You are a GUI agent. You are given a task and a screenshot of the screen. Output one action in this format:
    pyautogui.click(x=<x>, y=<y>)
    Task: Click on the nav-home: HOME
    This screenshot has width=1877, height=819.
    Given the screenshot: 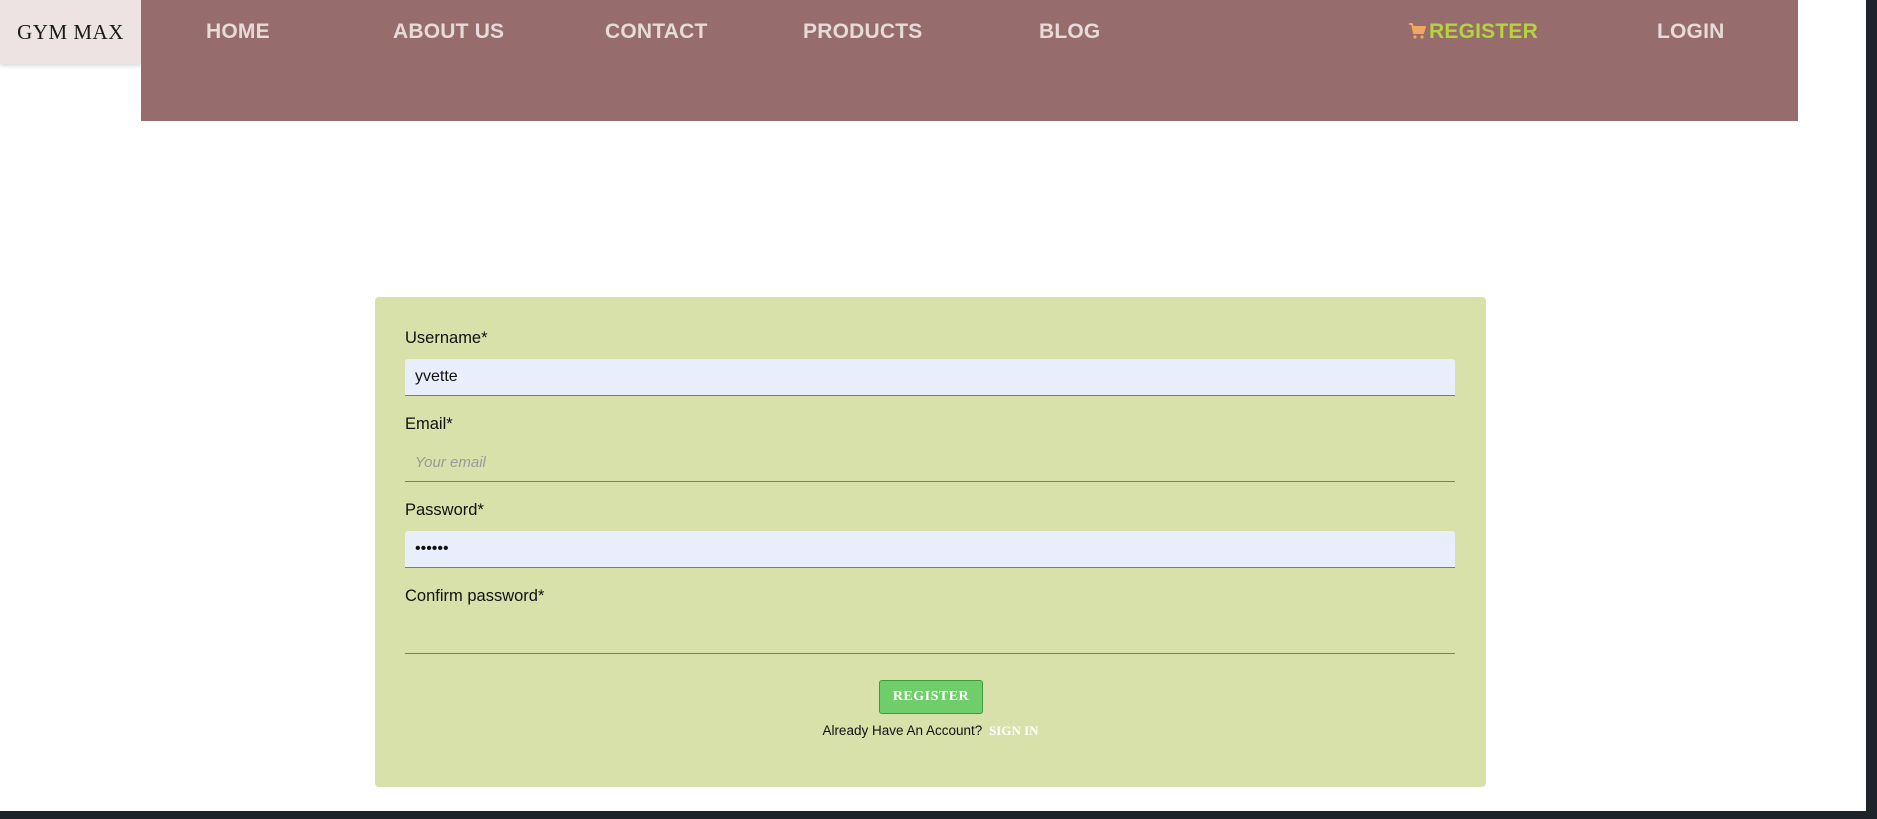 What is the action you would take?
    pyautogui.click(x=238, y=32)
    